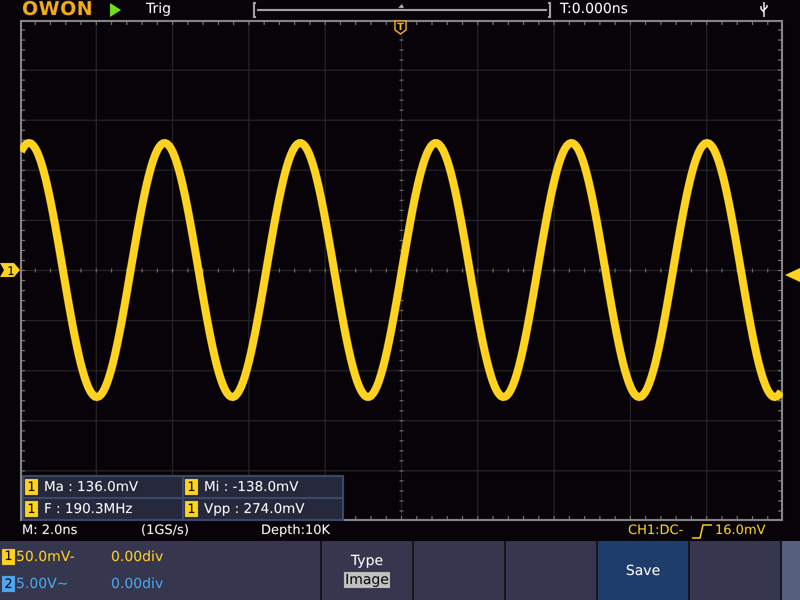  I want to click on sample-rate: (1GS/s), so click(165, 530).